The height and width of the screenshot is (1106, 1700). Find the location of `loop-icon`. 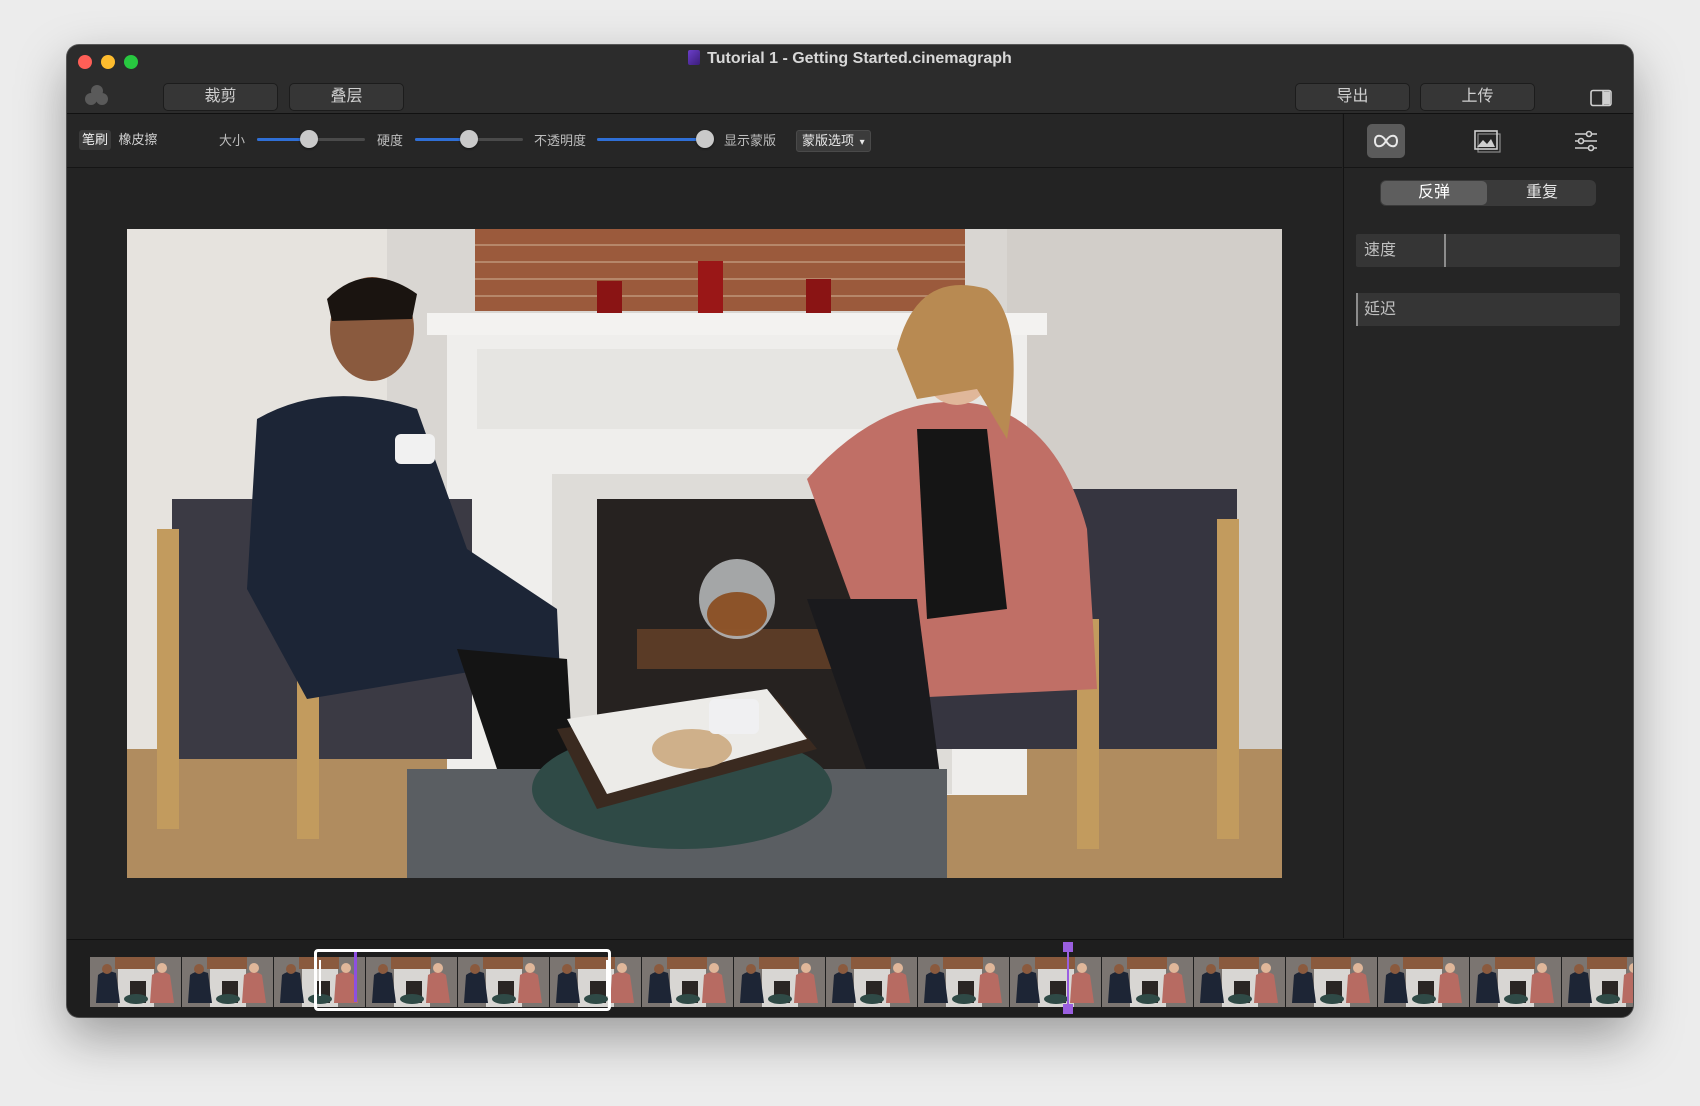

loop-icon is located at coordinates (1386, 141).